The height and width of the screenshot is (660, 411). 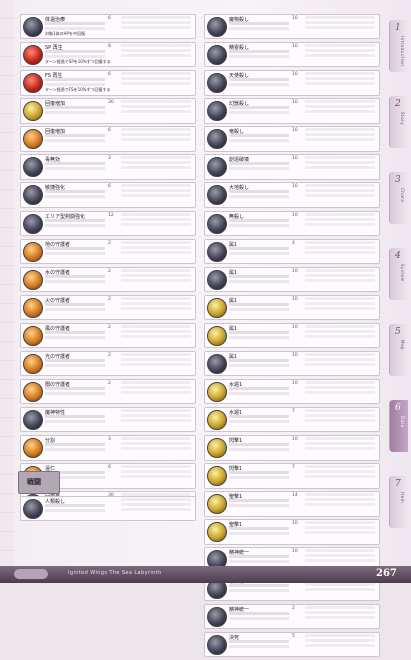 I want to click on chapter-label: Introduction, so click(x=402, y=51).